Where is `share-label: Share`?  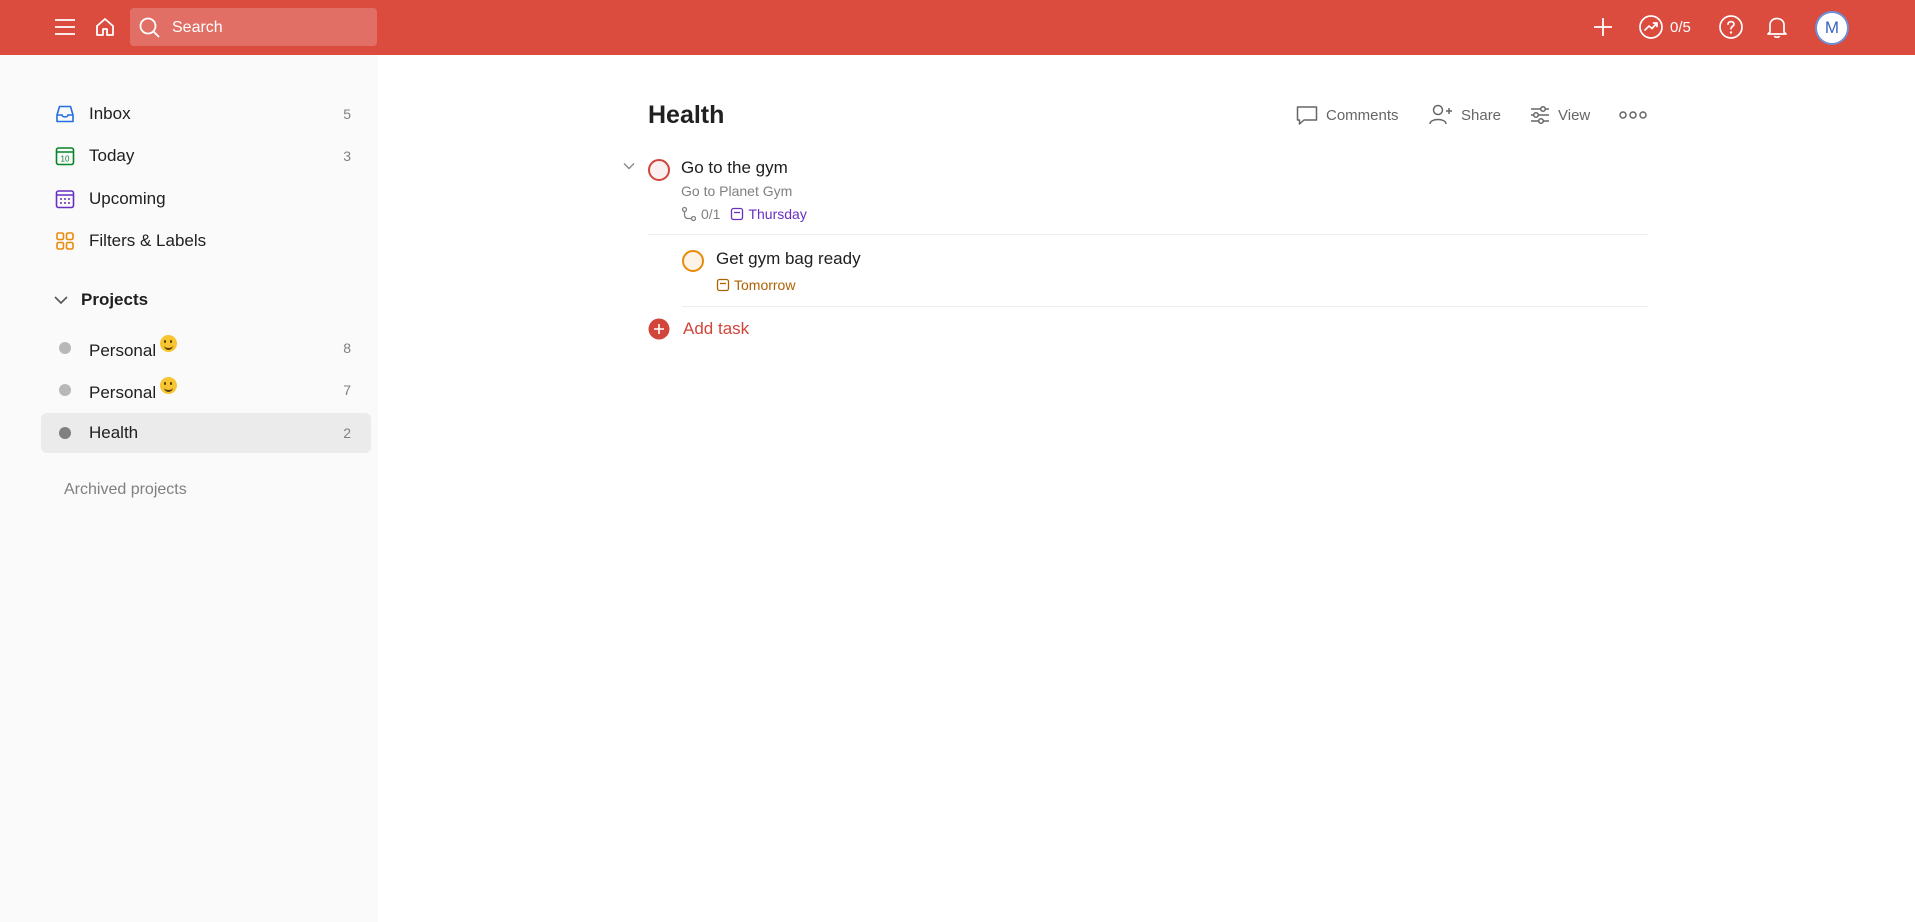 share-label: Share is located at coordinates (1481, 115).